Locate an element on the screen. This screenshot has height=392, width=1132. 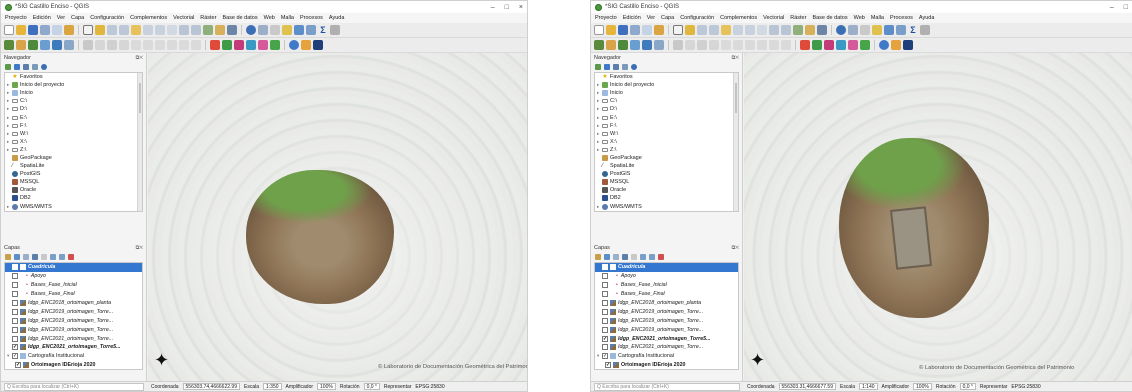
layer-bases-fase-inicial: • Bases_Fase_Inicial is located at coordinates (73, 285).